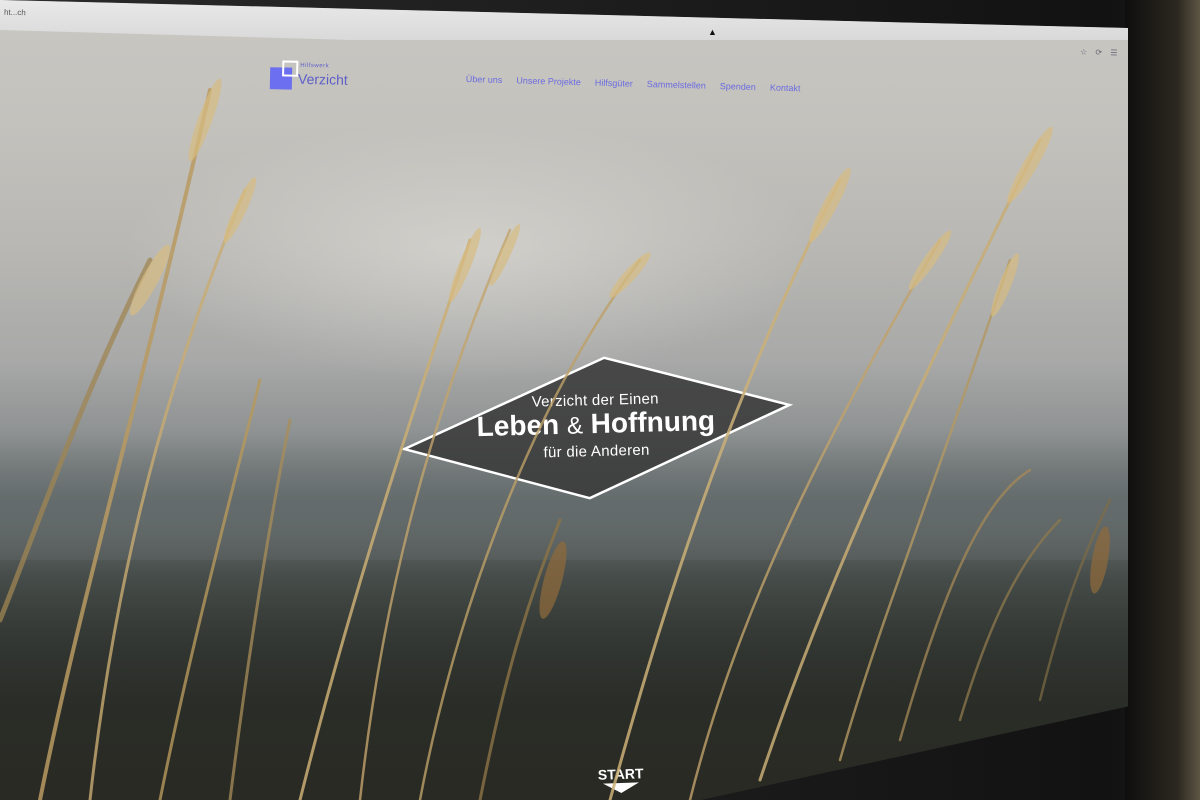  Describe the element at coordinates (653, 422) in the screenshot. I see `hero-headline-word-2: Hoffnung` at that location.